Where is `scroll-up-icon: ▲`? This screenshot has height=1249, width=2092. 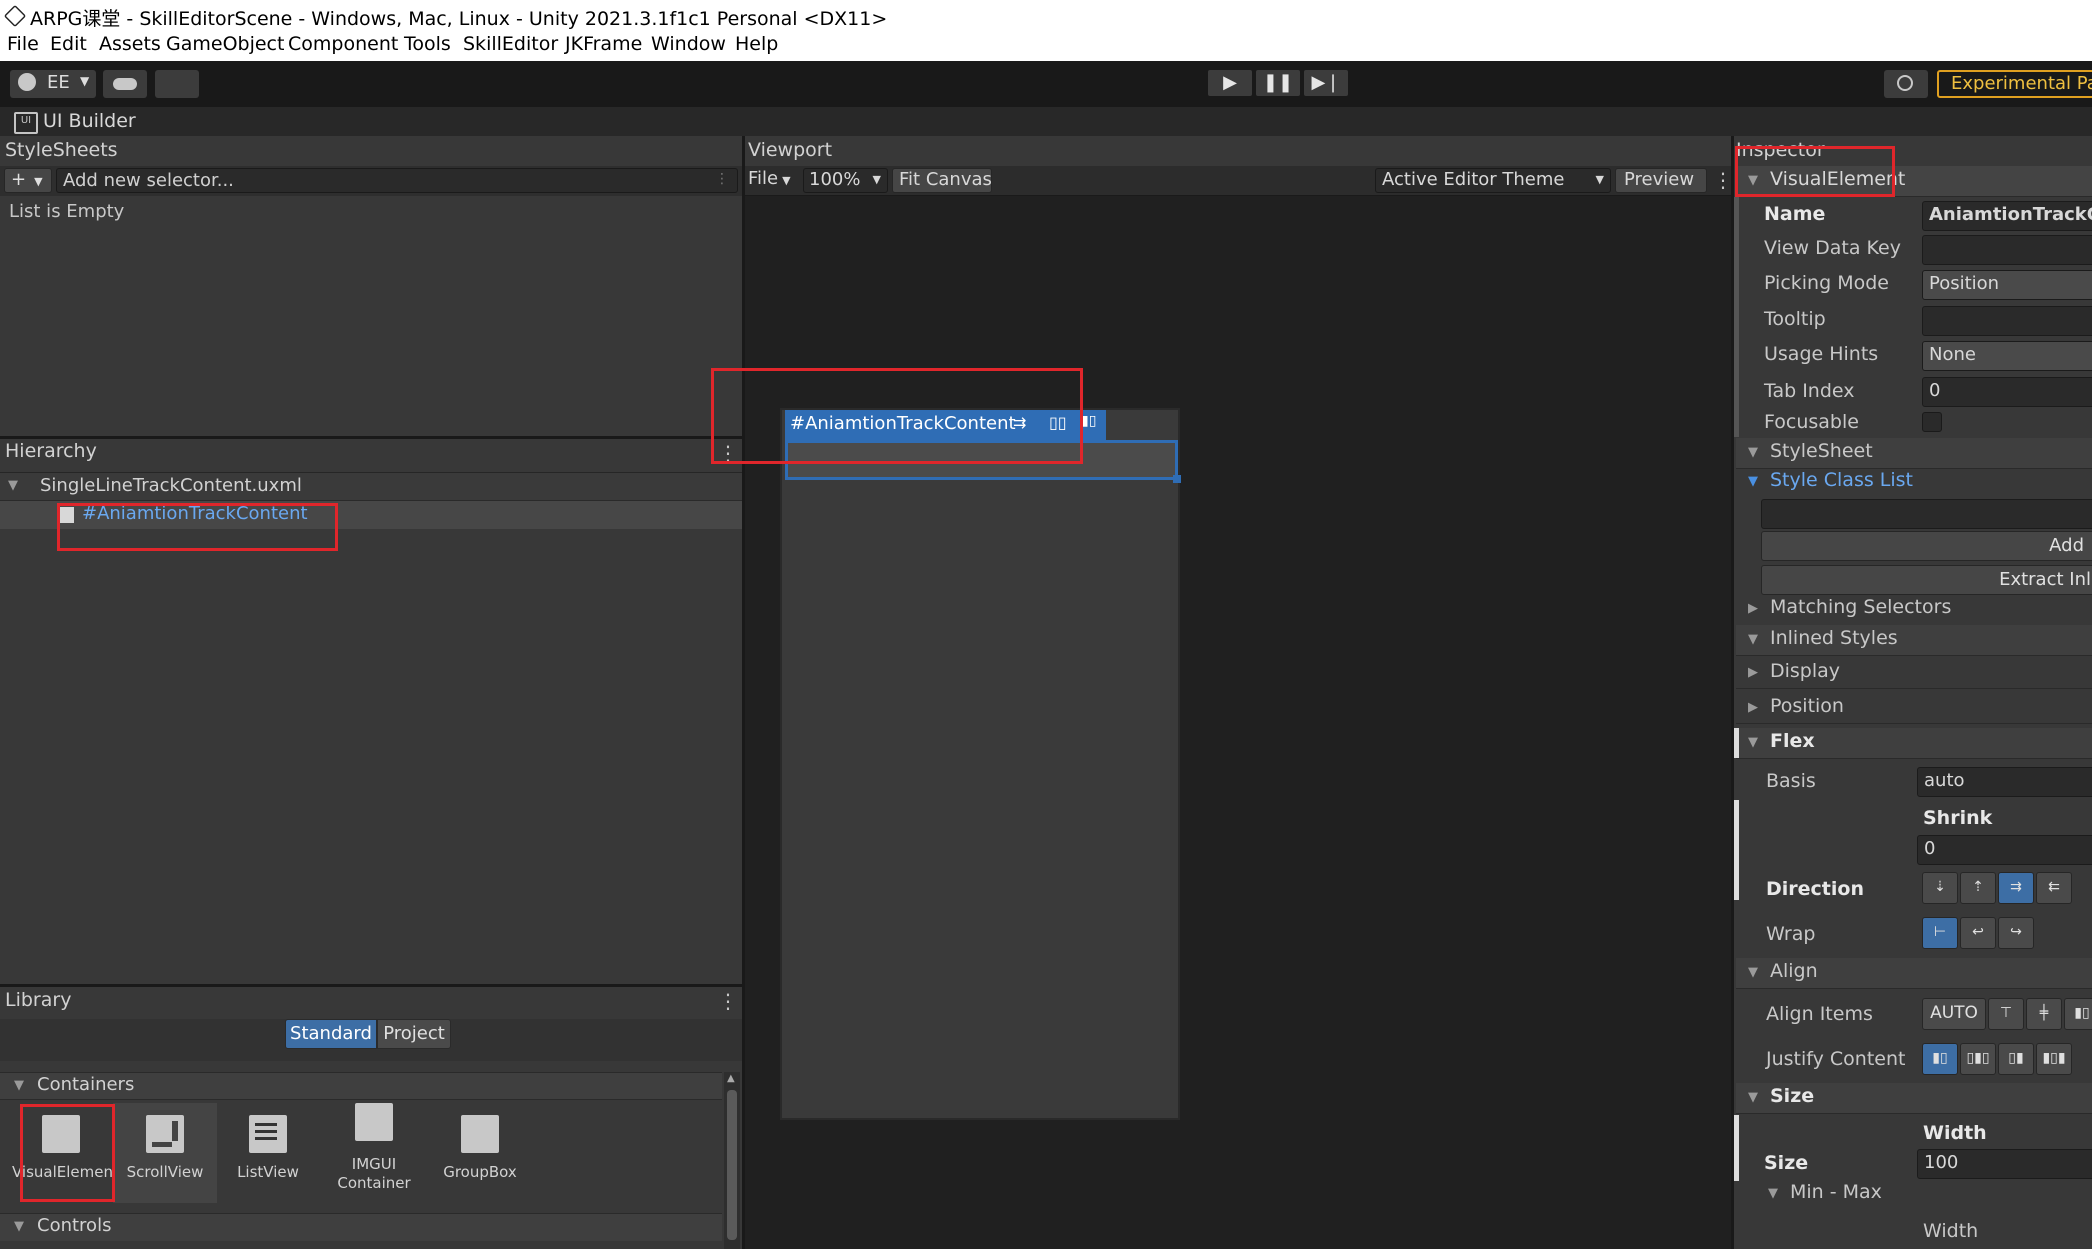
scroll-up-icon: ▲ is located at coordinates (731, 1078).